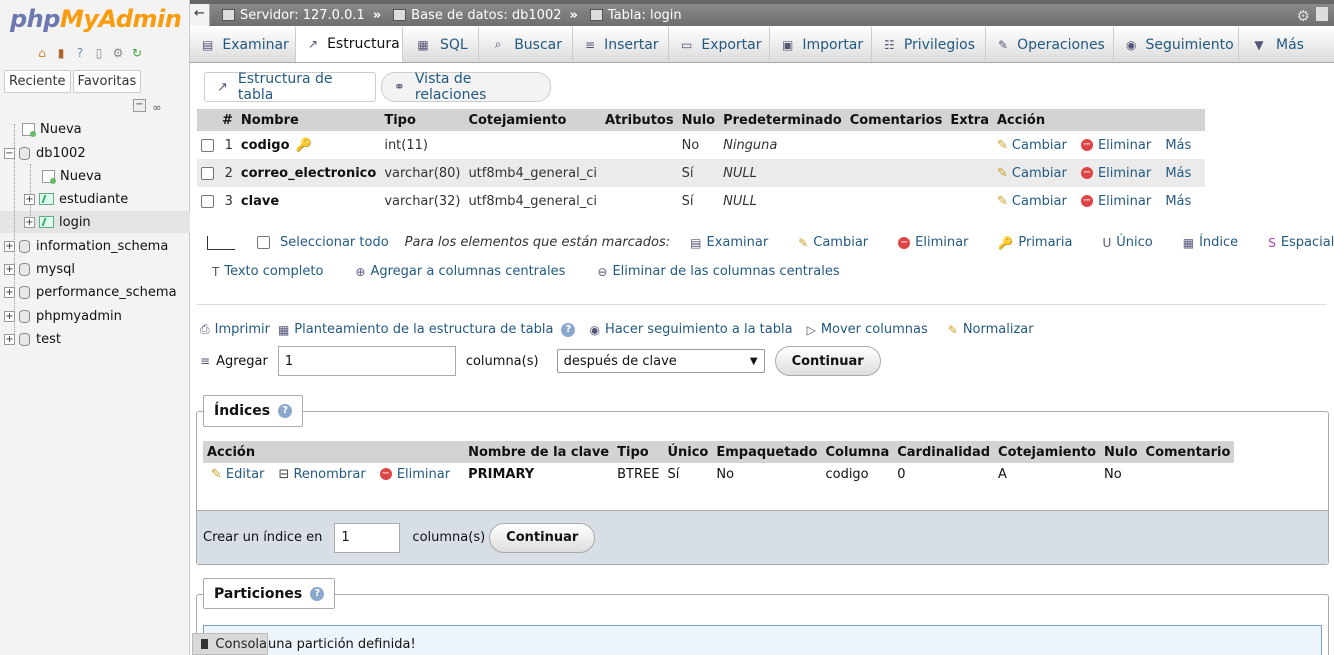 The image size is (1334, 655). I want to click on recent-tab: Reciente, so click(37, 81).